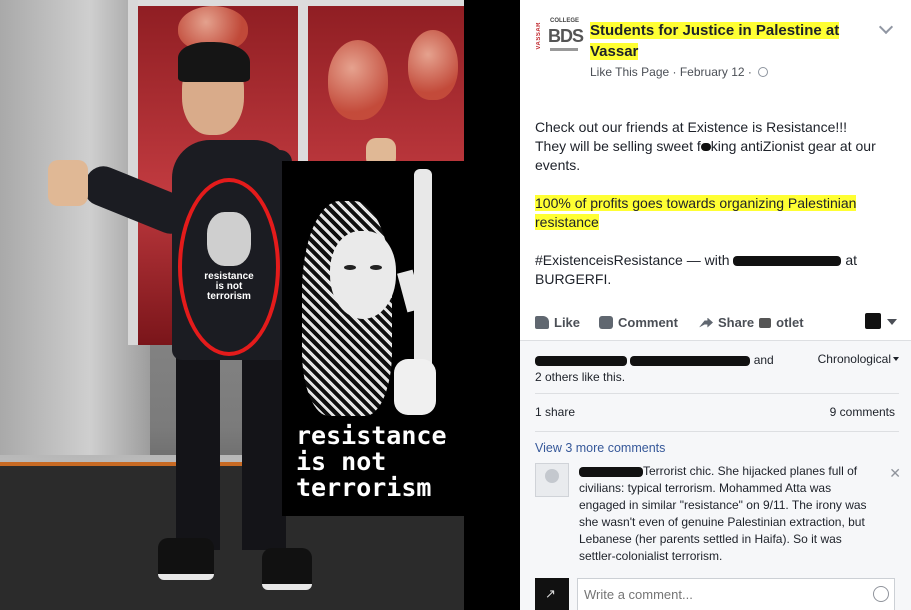 The height and width of the screenshot is (610, 911). I want to click on post-text: They will be selling sweet f, so click(618, 146).